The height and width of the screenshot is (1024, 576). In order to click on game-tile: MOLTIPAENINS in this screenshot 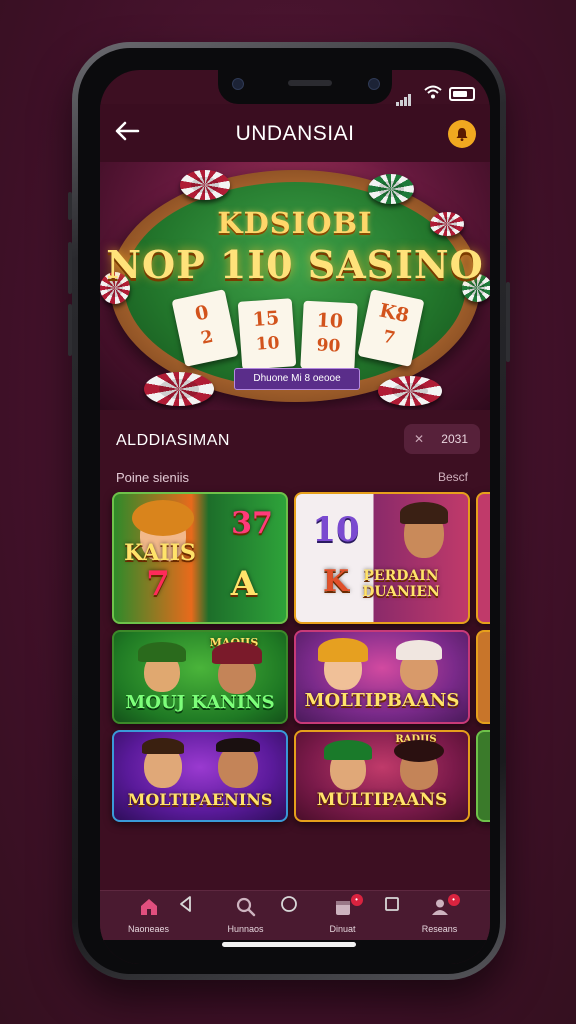, I will do `click(200, 776)`.